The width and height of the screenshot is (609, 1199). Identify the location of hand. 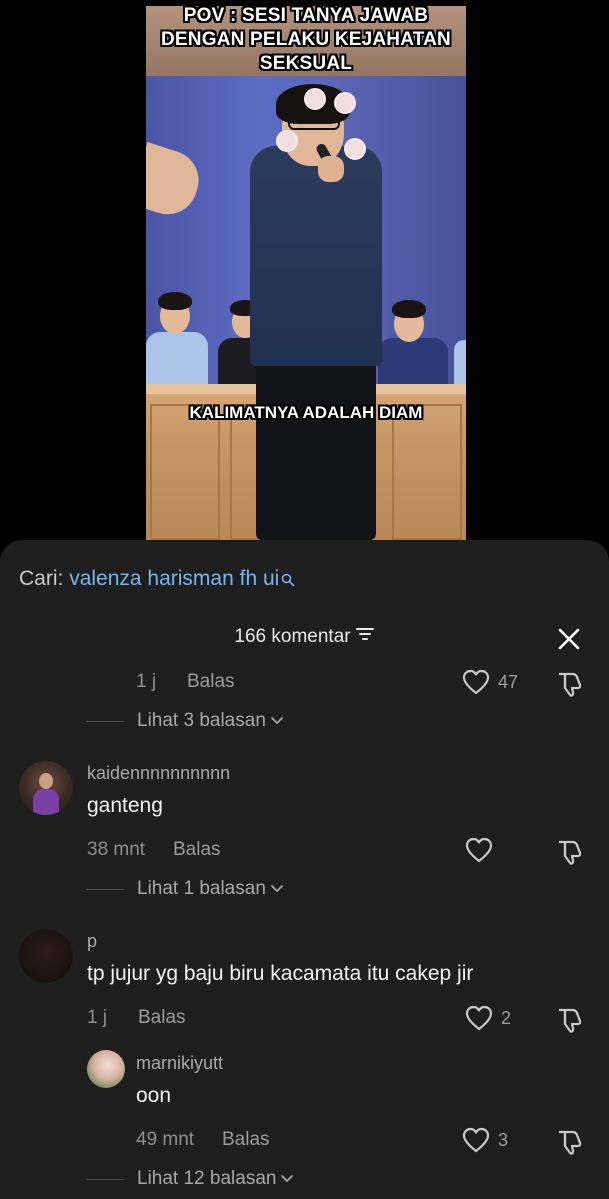
(331, 169).